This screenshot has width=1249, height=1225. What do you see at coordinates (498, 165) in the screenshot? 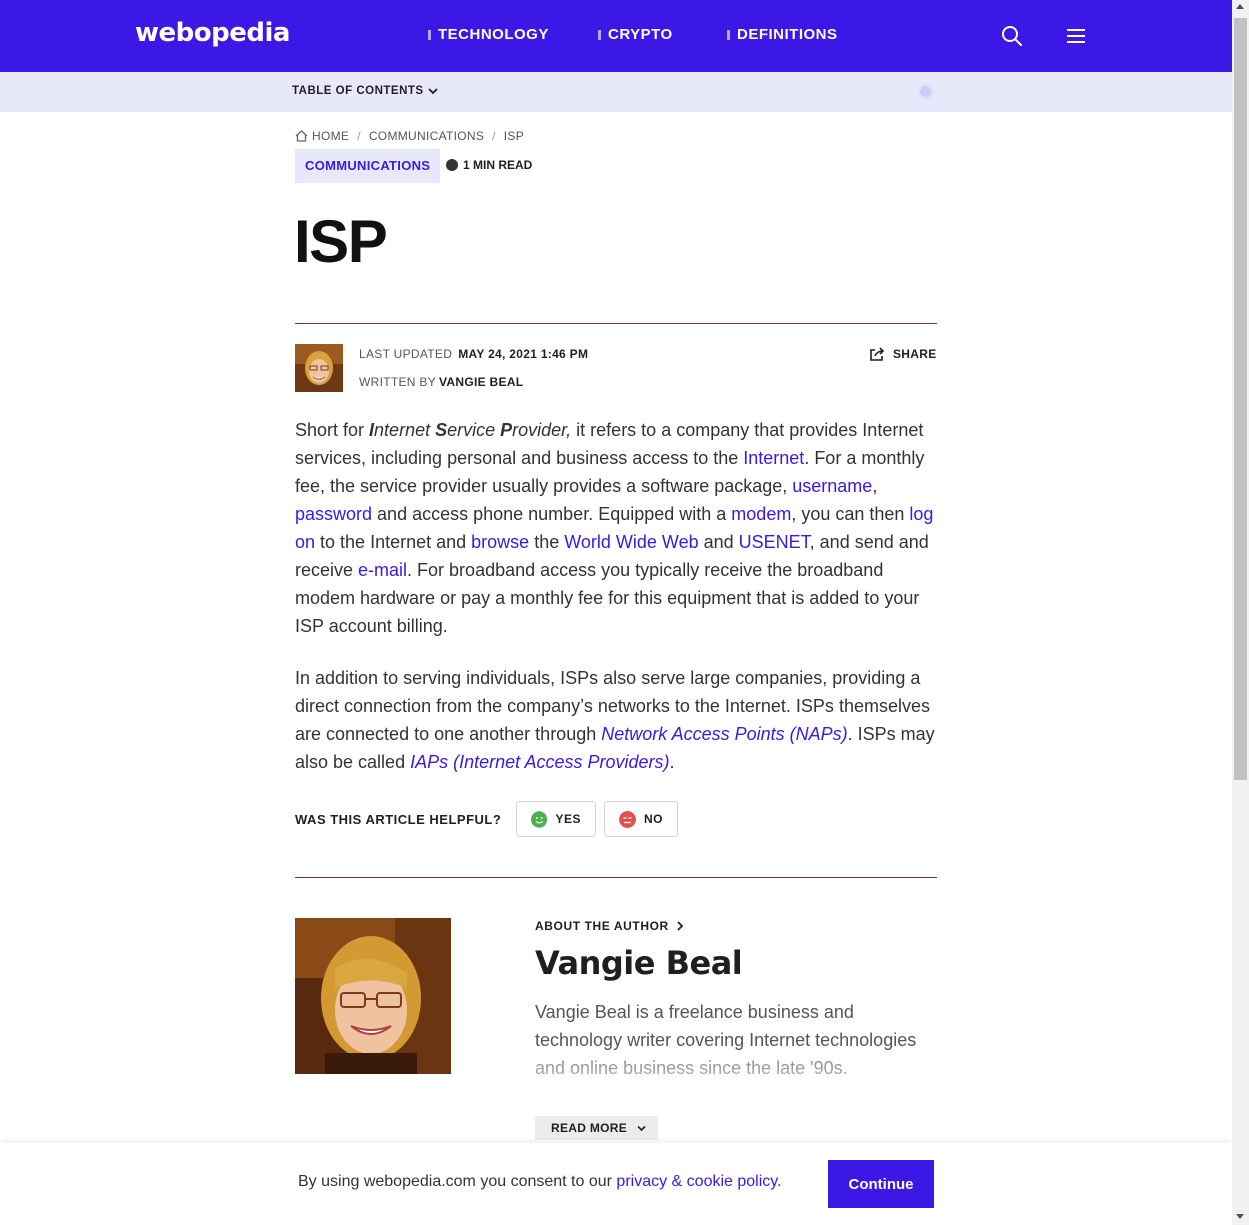
I see `read-time-label: 1 MIN READ` at bounding box center [498, 165].